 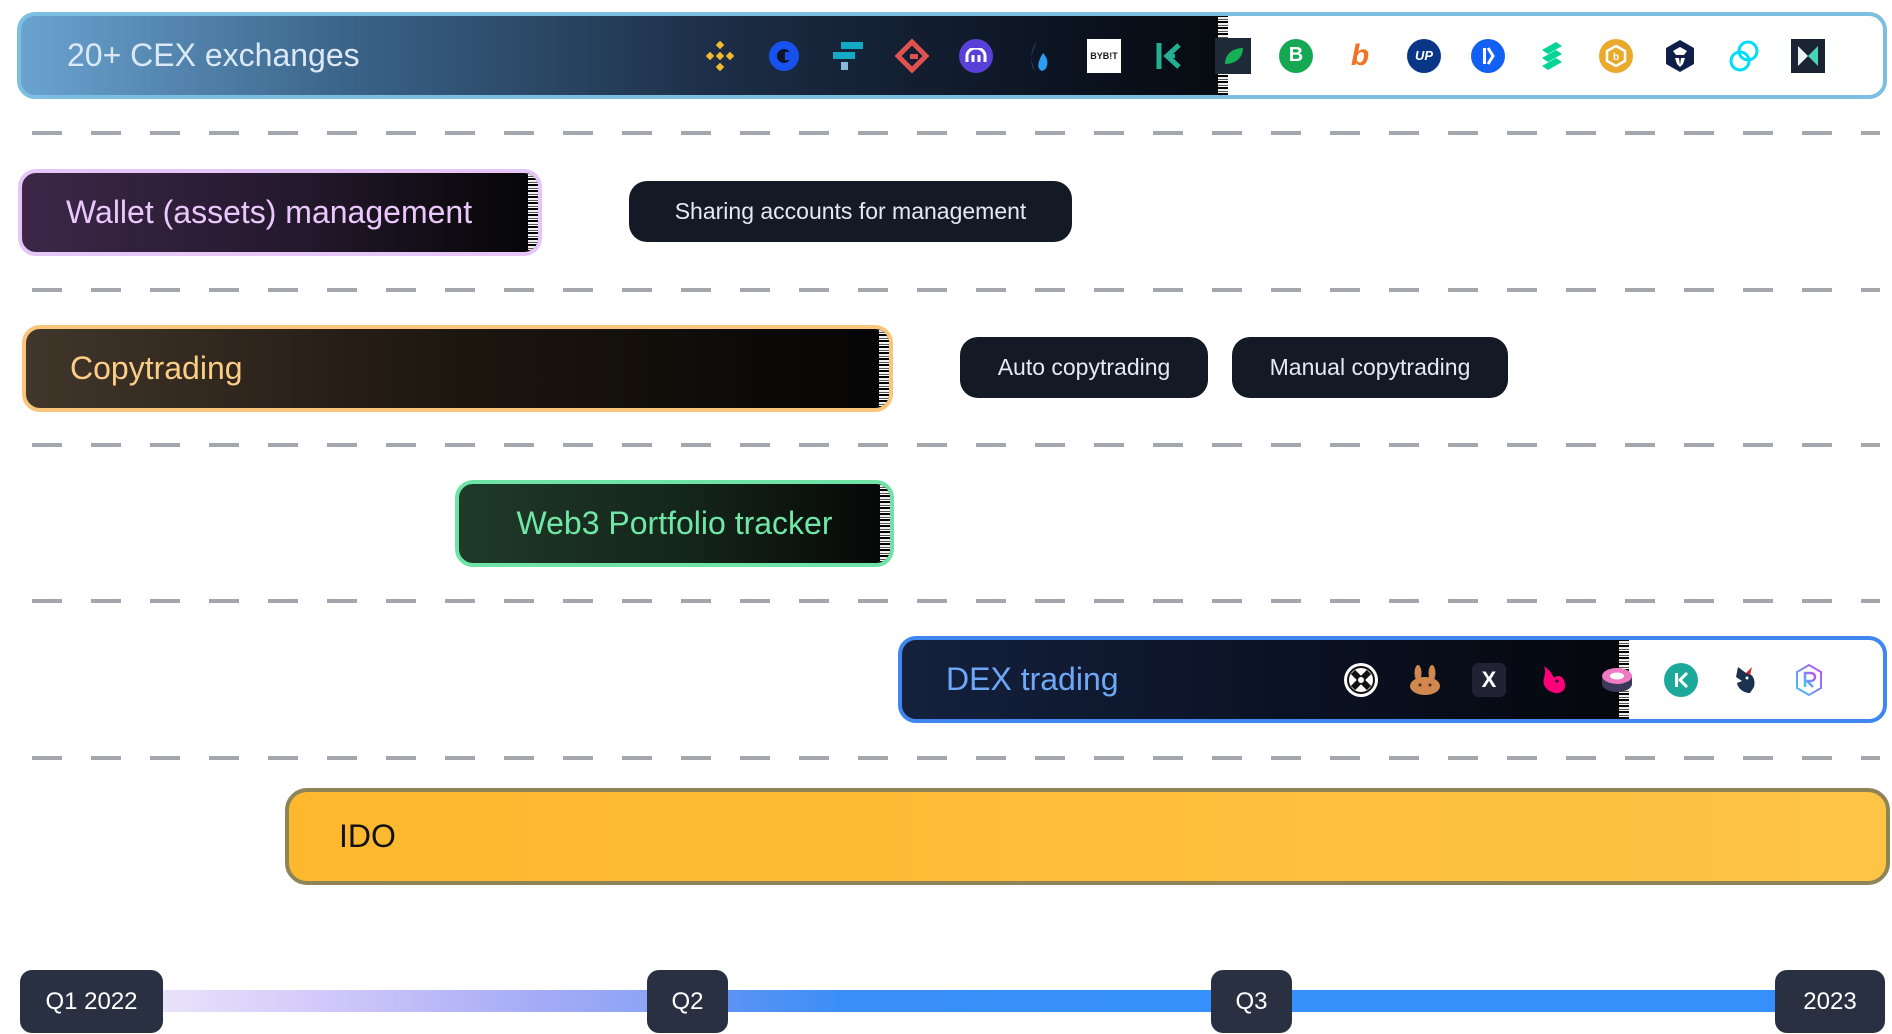 I want to click on bitso-icon, so click(x=1488, y=55).